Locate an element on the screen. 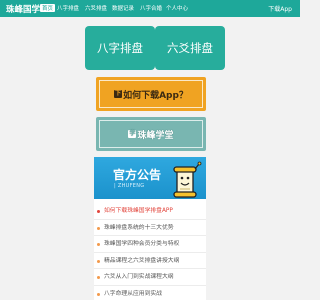 This screenshot has width=320, height=300. announcement-header: 官方公告 | ZHUFENG is located at coordinates (150, 178).